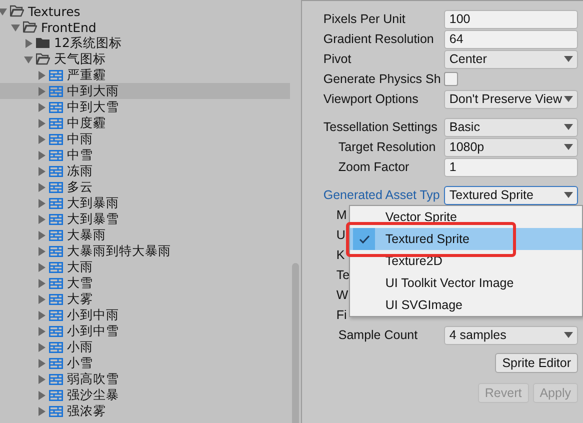 Image resolution: width=583 pixels, height=423 pixels. What do you see at coordinates (145, 171) in the screenshot?
I see `tree-row: 冻雨` at bounding box center [145, 171].